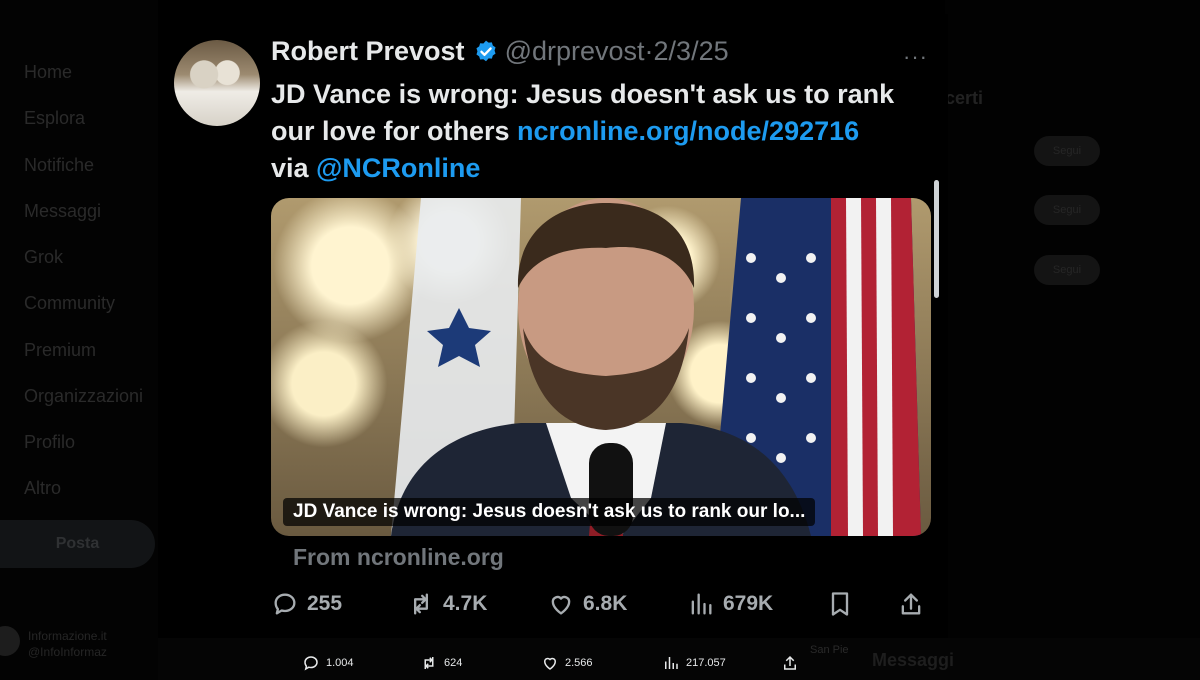 The image size is (1200, 680). I want to click on repost-count: 624, so click(453, 663).